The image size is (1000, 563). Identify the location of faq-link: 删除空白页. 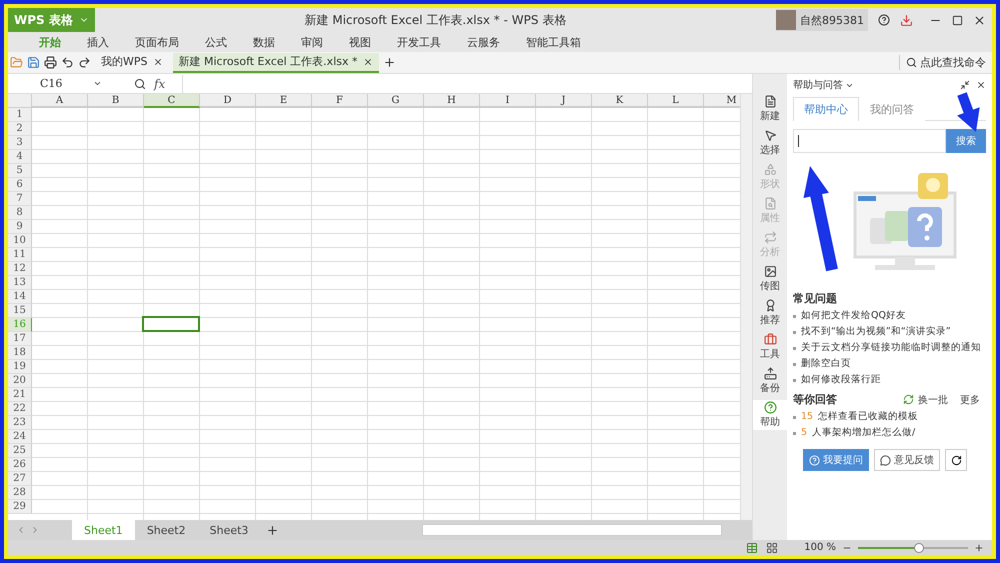
(826, 364).